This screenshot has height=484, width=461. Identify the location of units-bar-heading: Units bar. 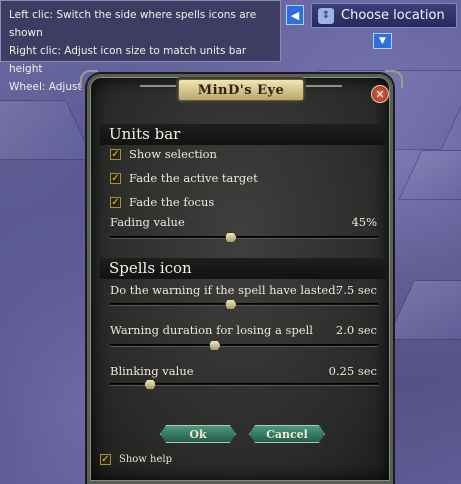
(243, 134).